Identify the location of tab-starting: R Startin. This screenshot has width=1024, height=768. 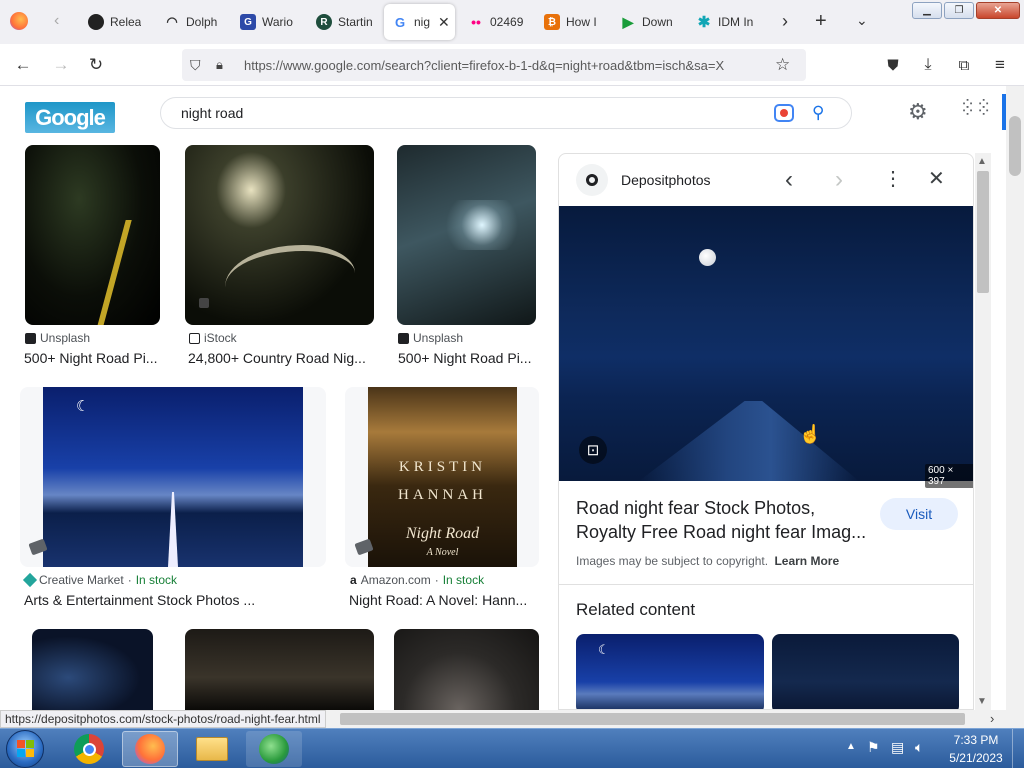
(344, 22).